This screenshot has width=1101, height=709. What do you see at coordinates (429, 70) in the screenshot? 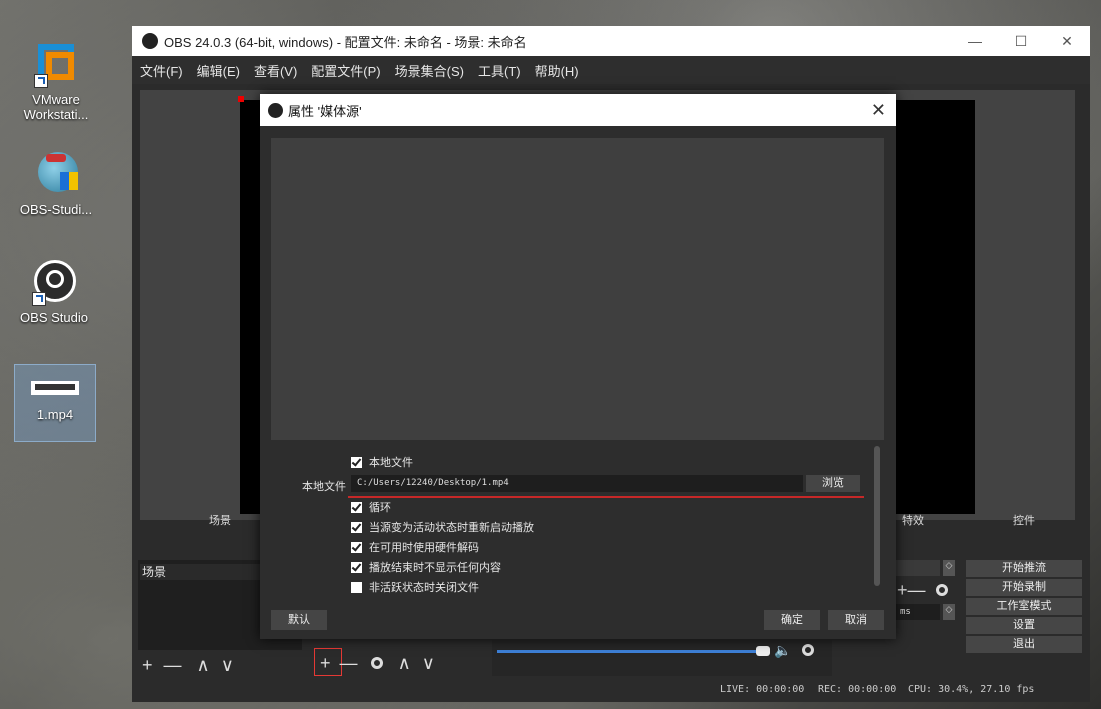
I see `menu-scene-collection: 场景集合(S)` at bounding box center [429, 70].